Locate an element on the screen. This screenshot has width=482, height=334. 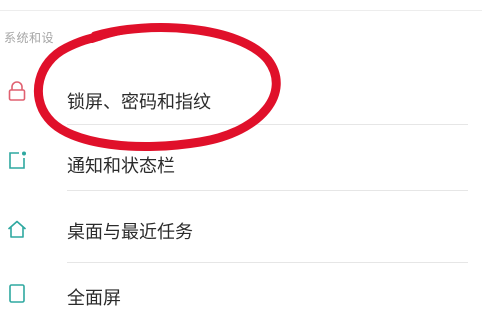
top-divider is located at coordinates (241, 10).